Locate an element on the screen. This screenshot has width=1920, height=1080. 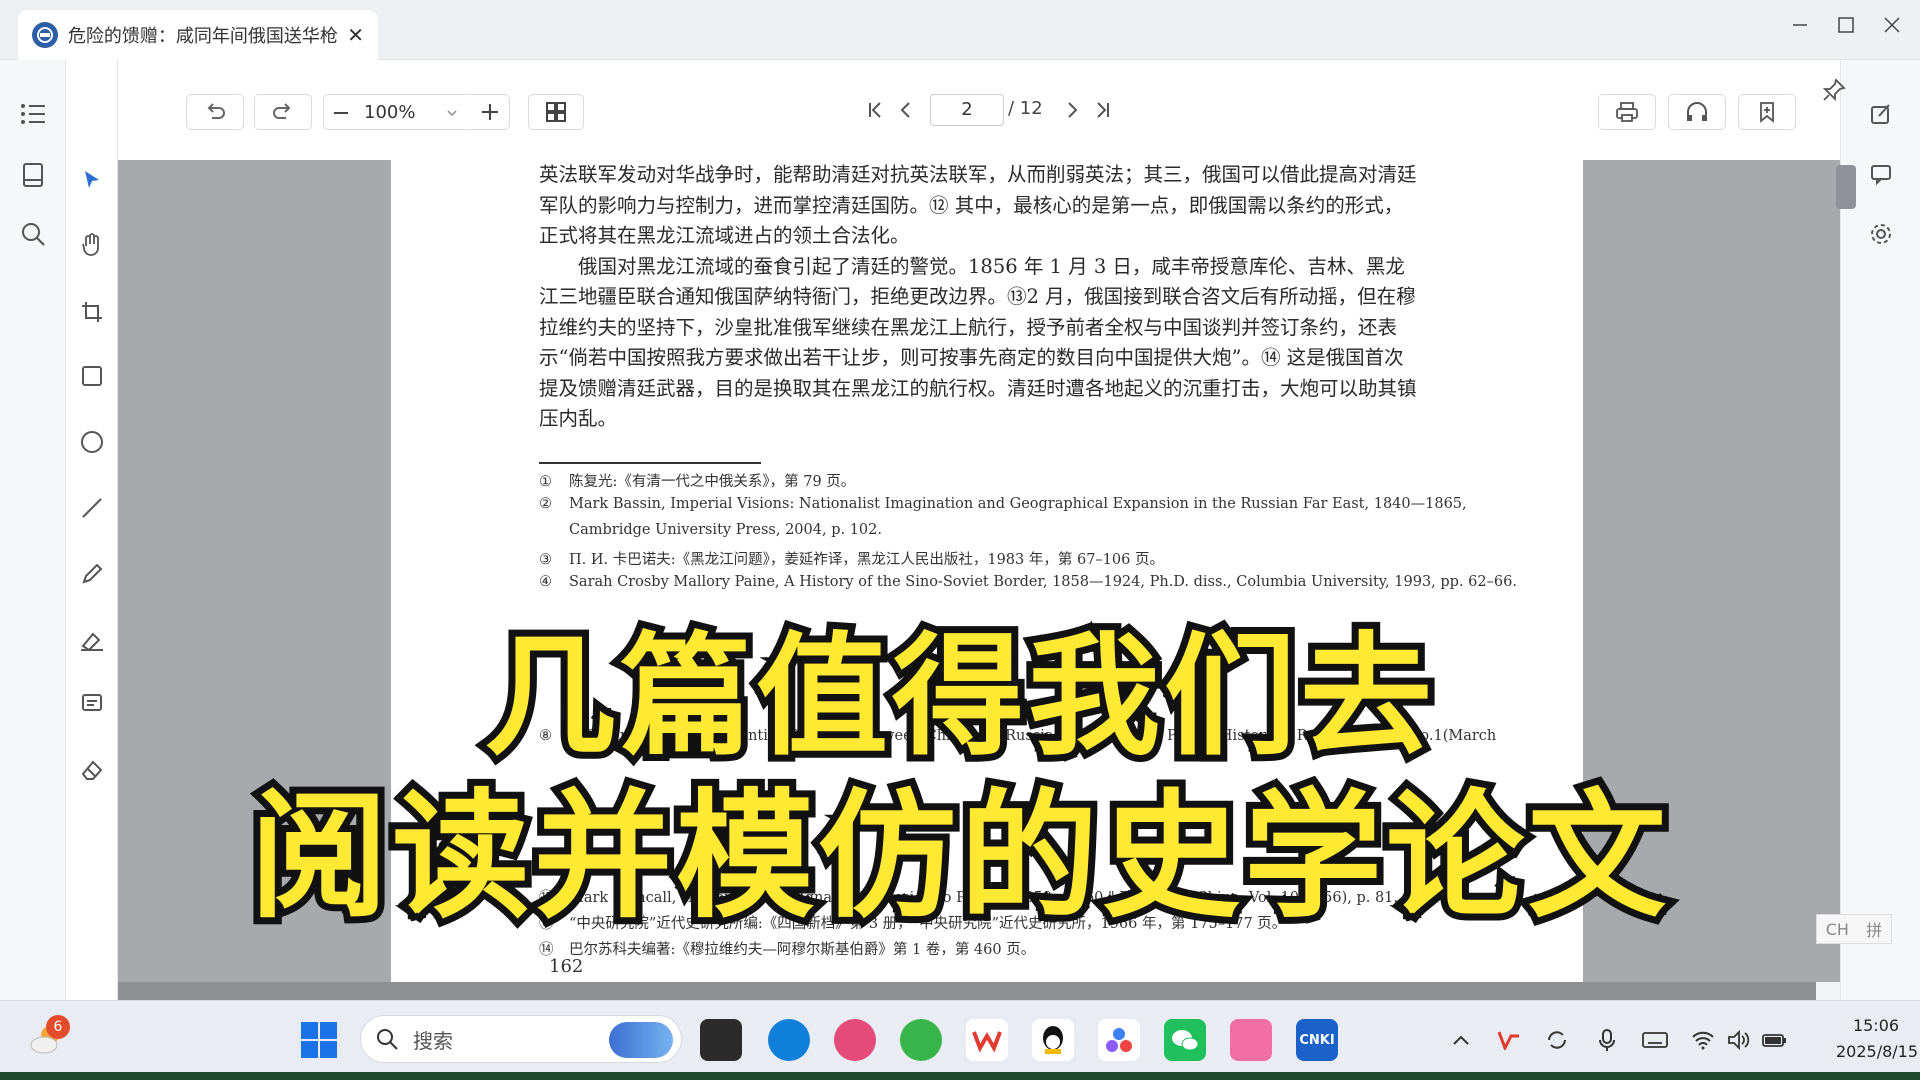
keyboard-icon is located at coordinates (1655, 1040).